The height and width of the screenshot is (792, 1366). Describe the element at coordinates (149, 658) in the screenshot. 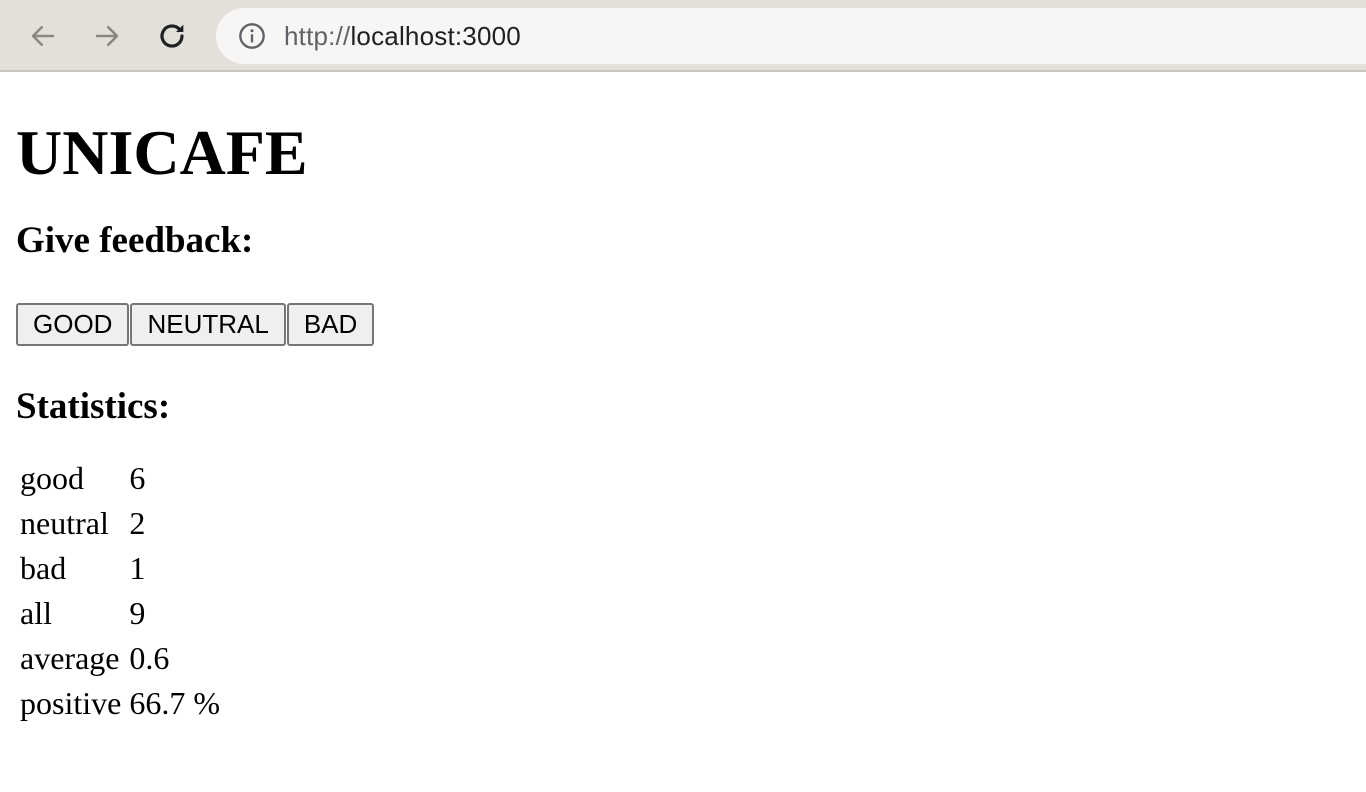

I see `statistic-value: 0.6` at that location.